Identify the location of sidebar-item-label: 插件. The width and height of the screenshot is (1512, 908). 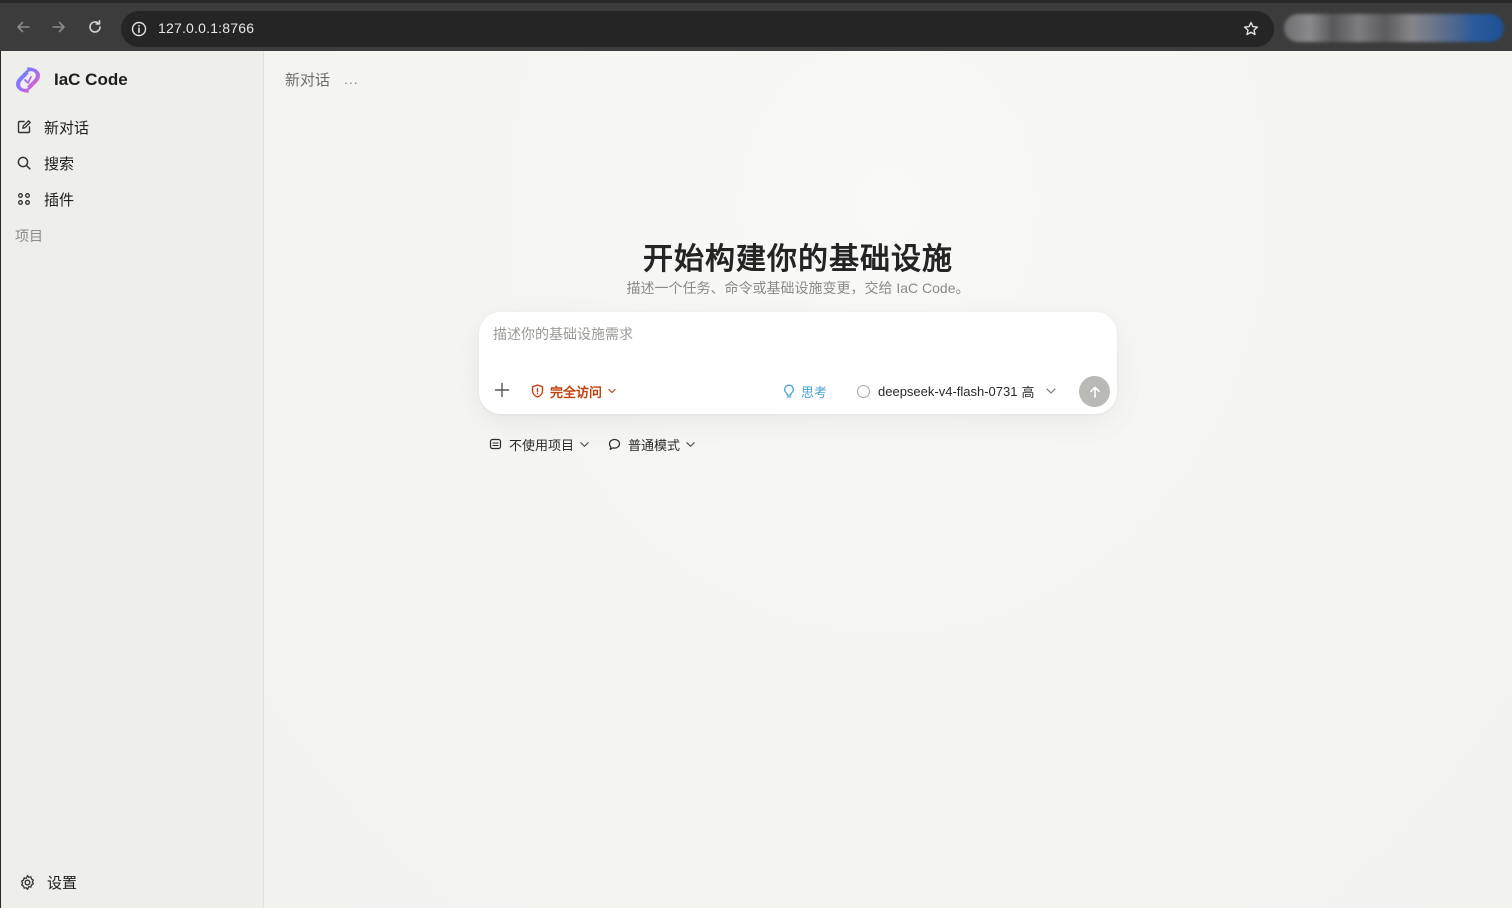
(59, 200).